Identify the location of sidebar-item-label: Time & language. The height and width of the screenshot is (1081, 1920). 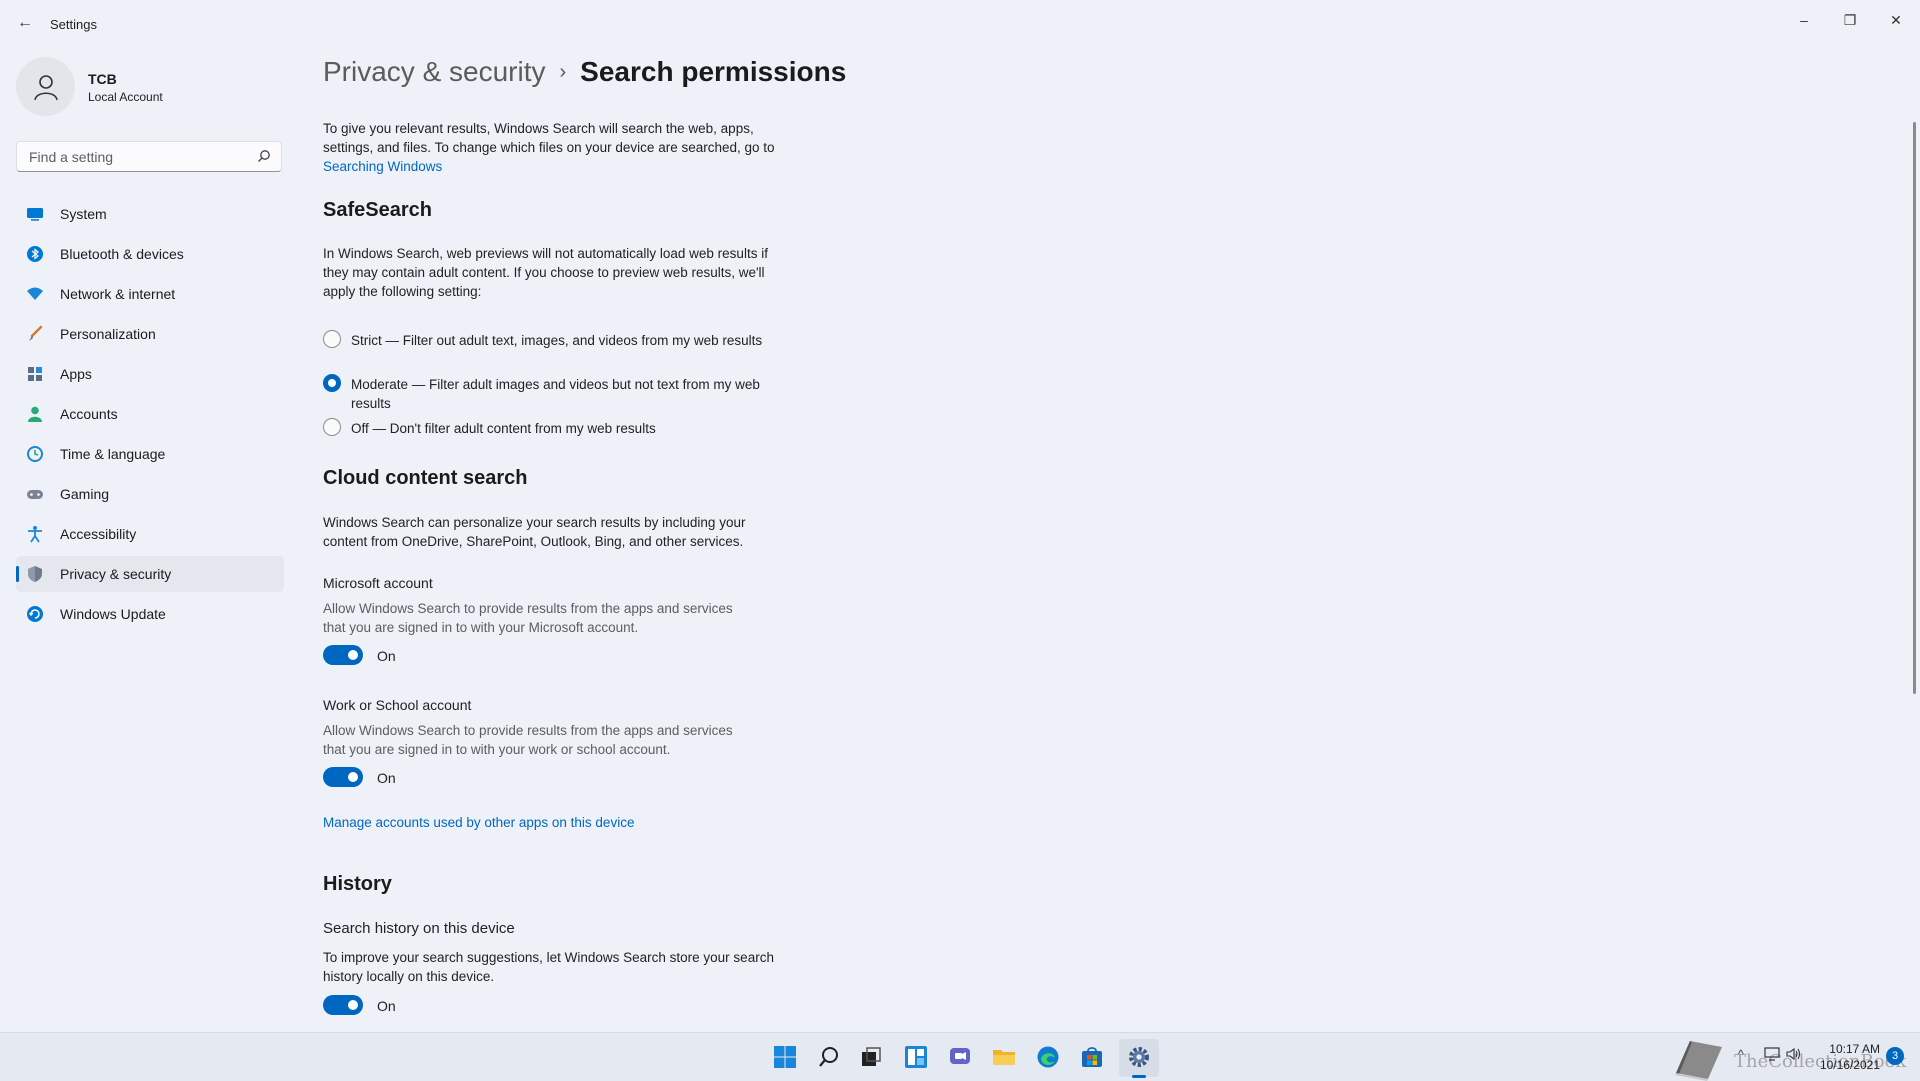
(113, 454).